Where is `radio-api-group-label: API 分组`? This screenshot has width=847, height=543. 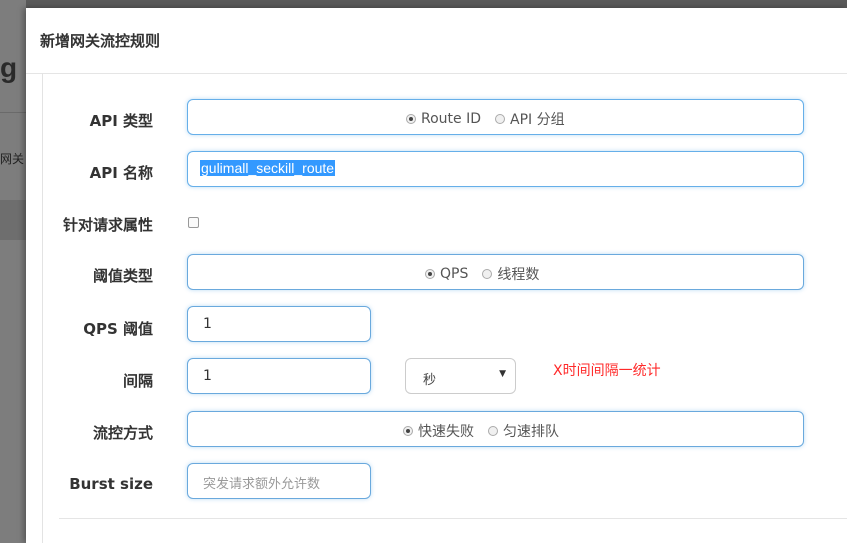 radio-api-group-label: API 分组 is located at coordinates (537, 120).